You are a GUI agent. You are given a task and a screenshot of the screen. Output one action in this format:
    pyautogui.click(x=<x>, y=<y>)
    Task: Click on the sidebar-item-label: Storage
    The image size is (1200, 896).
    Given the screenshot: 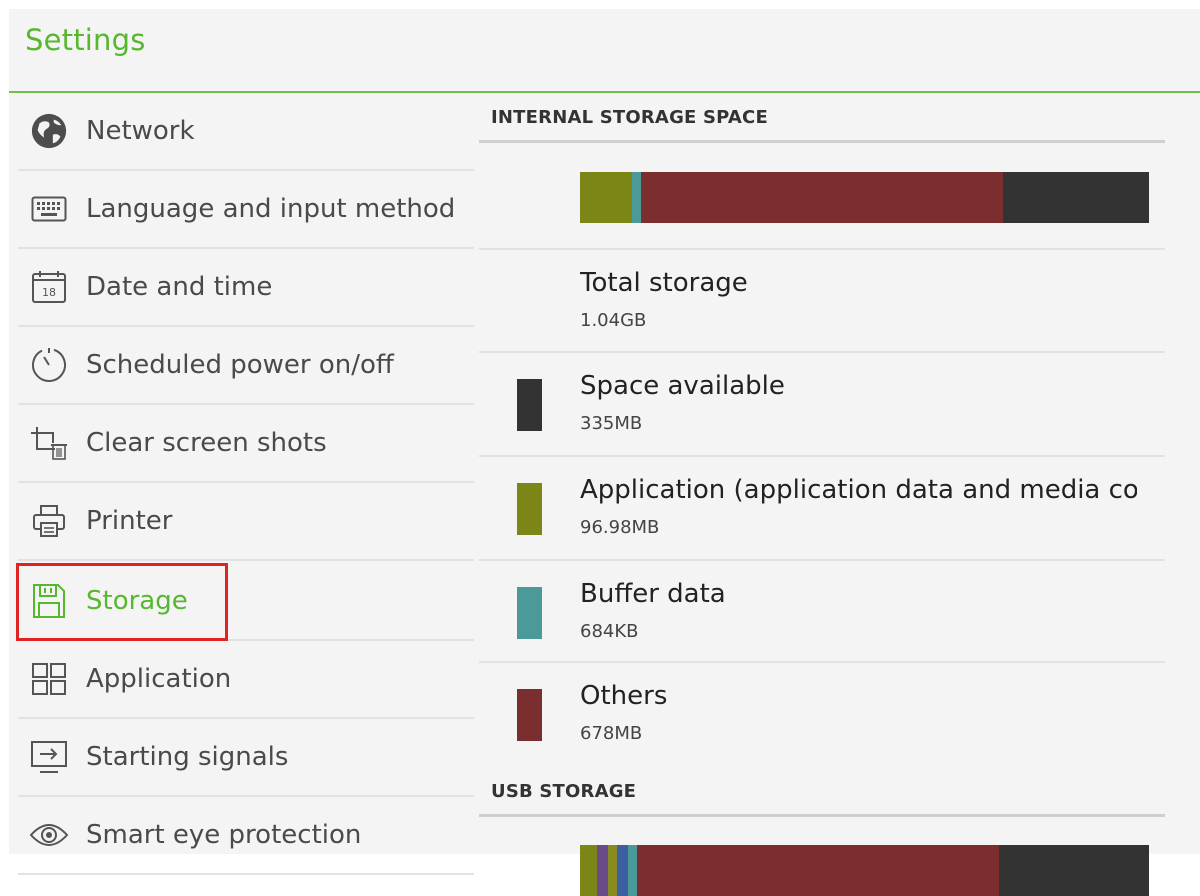 What is the action you would take?
    pyautogui.click(x=137, y=601)
    